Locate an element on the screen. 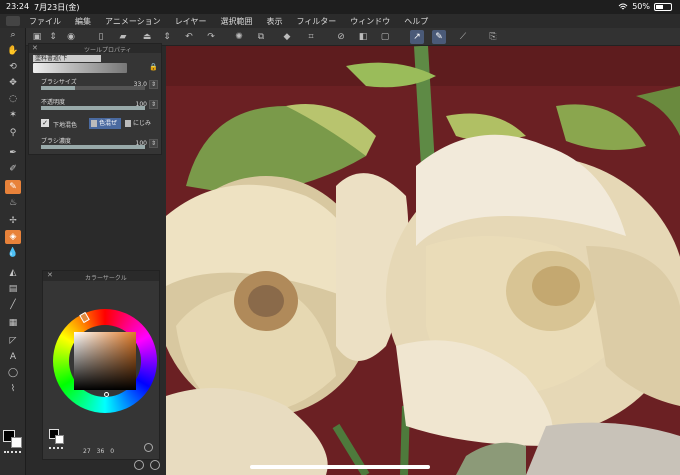 The image size is (680, 475). new-canvas-icon: ▣ is located at coordinates (37, 37).